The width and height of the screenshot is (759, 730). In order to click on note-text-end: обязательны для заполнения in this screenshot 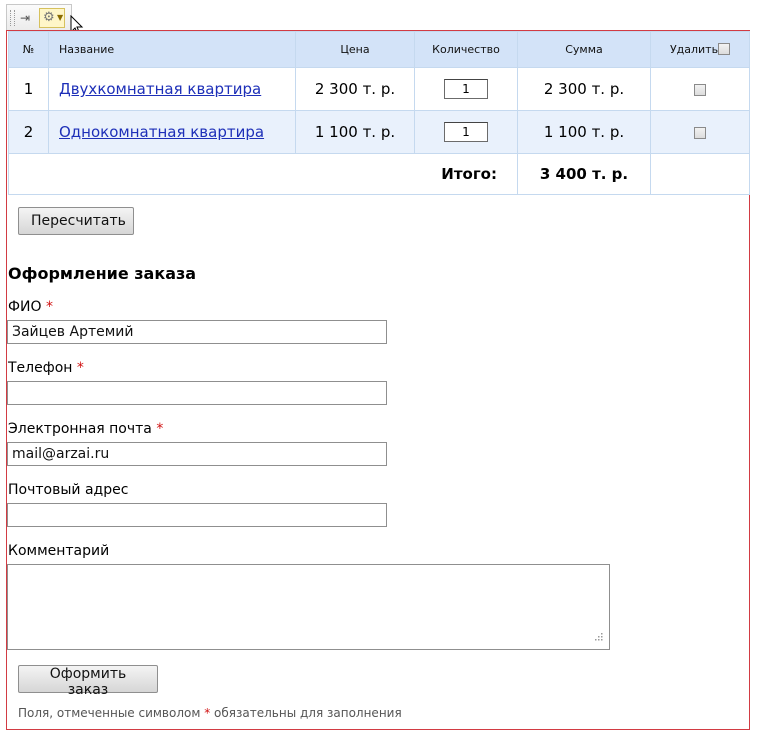, I will do `click(306, 713)`.